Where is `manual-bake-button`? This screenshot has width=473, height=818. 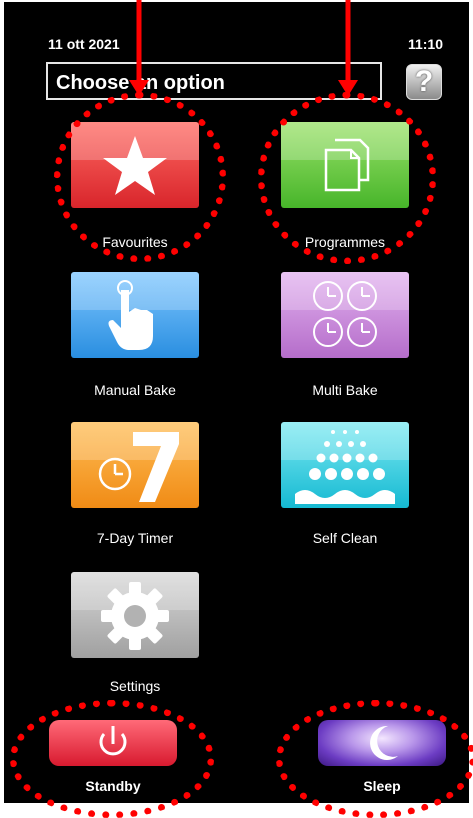
manual-bake-button is located at coordinates (135, 315).